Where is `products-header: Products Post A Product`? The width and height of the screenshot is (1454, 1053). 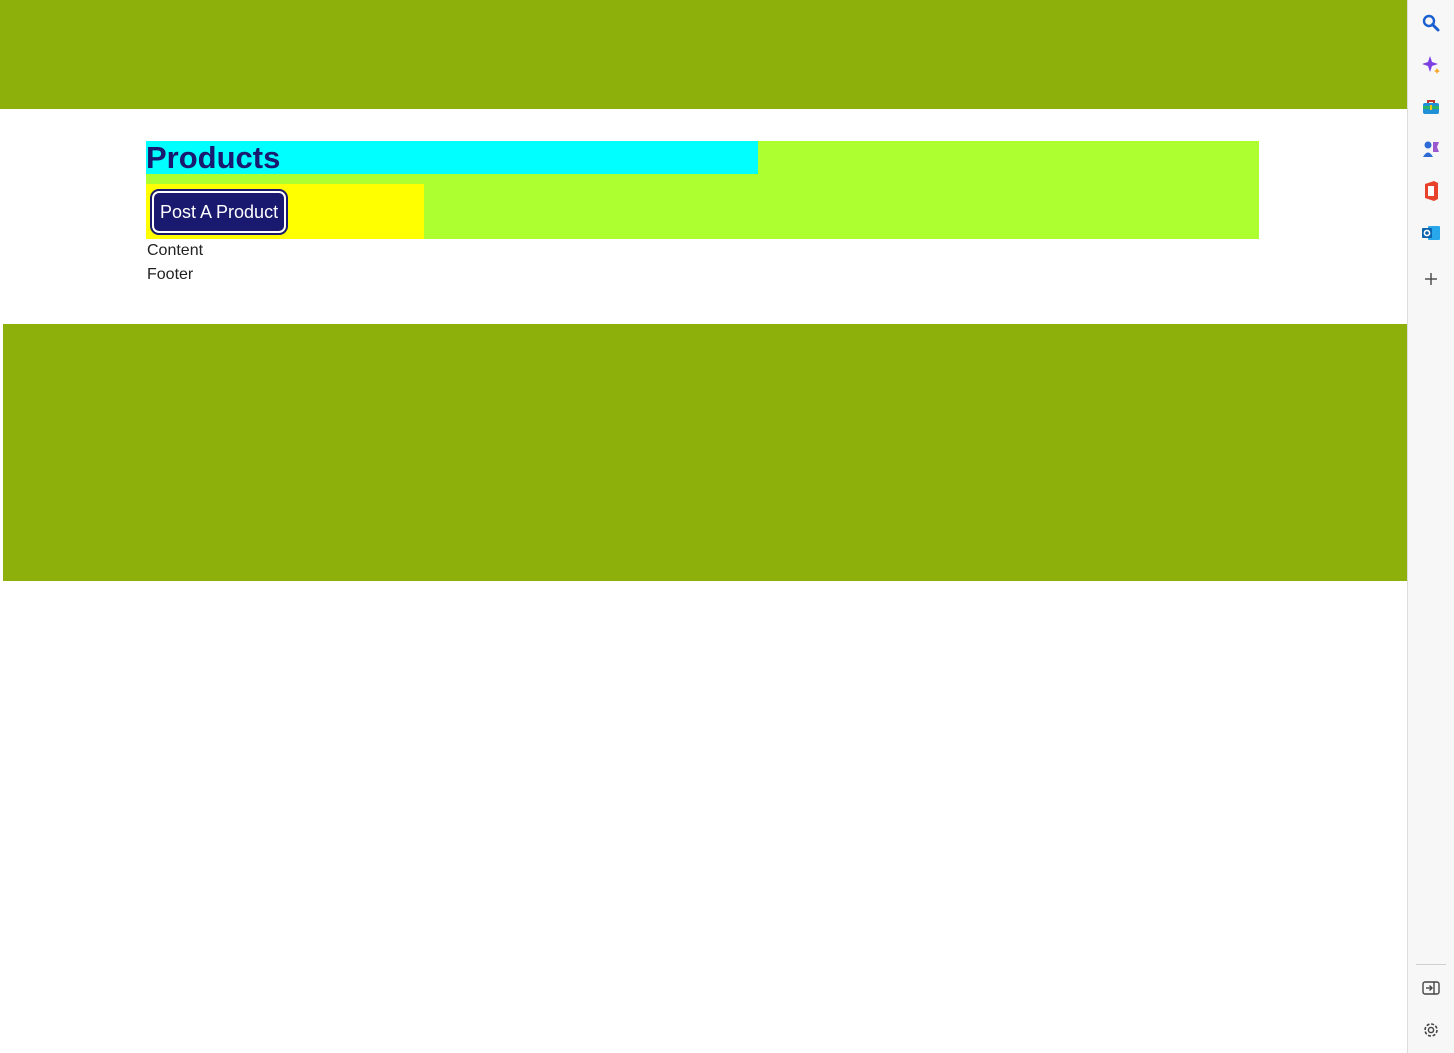
products-header: Products Post A Product is located at coordinates (702, 190).